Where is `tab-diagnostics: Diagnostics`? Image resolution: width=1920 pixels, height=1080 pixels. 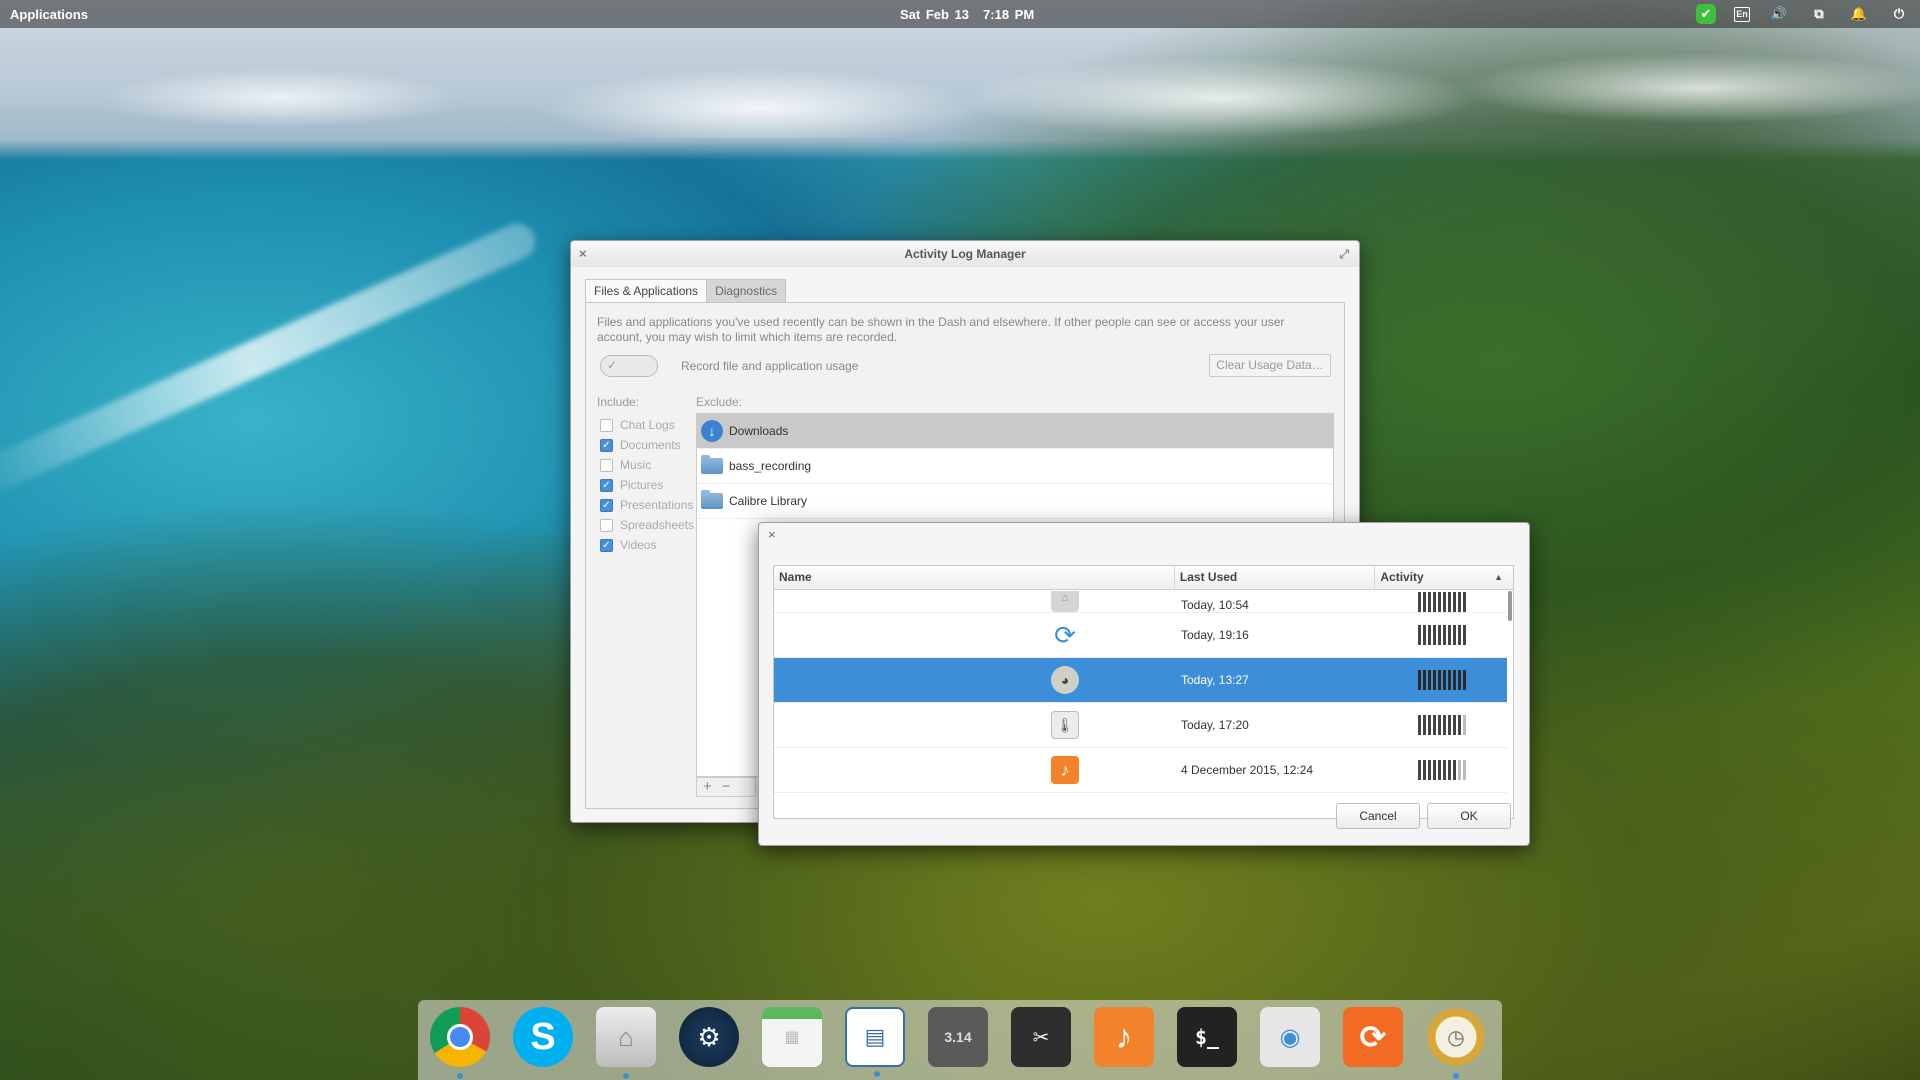 tab-diagnostics: Diagnostics is located at coordinates (747, 291).